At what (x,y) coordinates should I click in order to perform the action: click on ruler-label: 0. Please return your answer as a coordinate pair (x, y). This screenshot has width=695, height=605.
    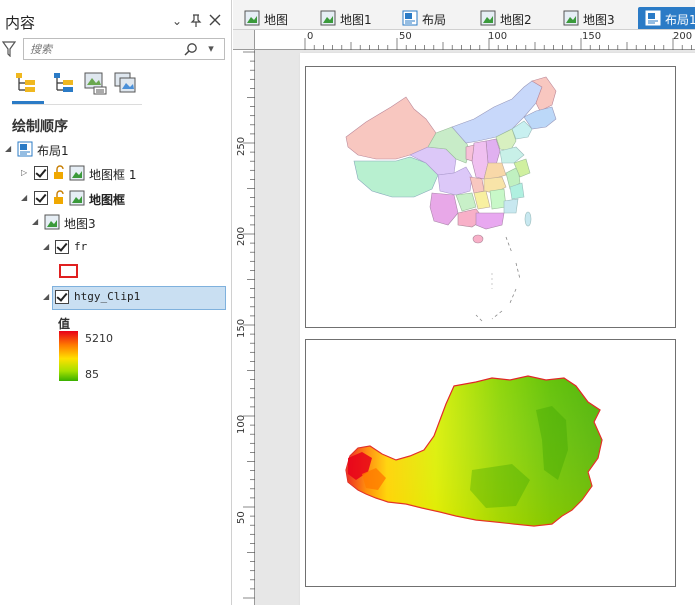
    Looking at the image, I should click on (310, 36).